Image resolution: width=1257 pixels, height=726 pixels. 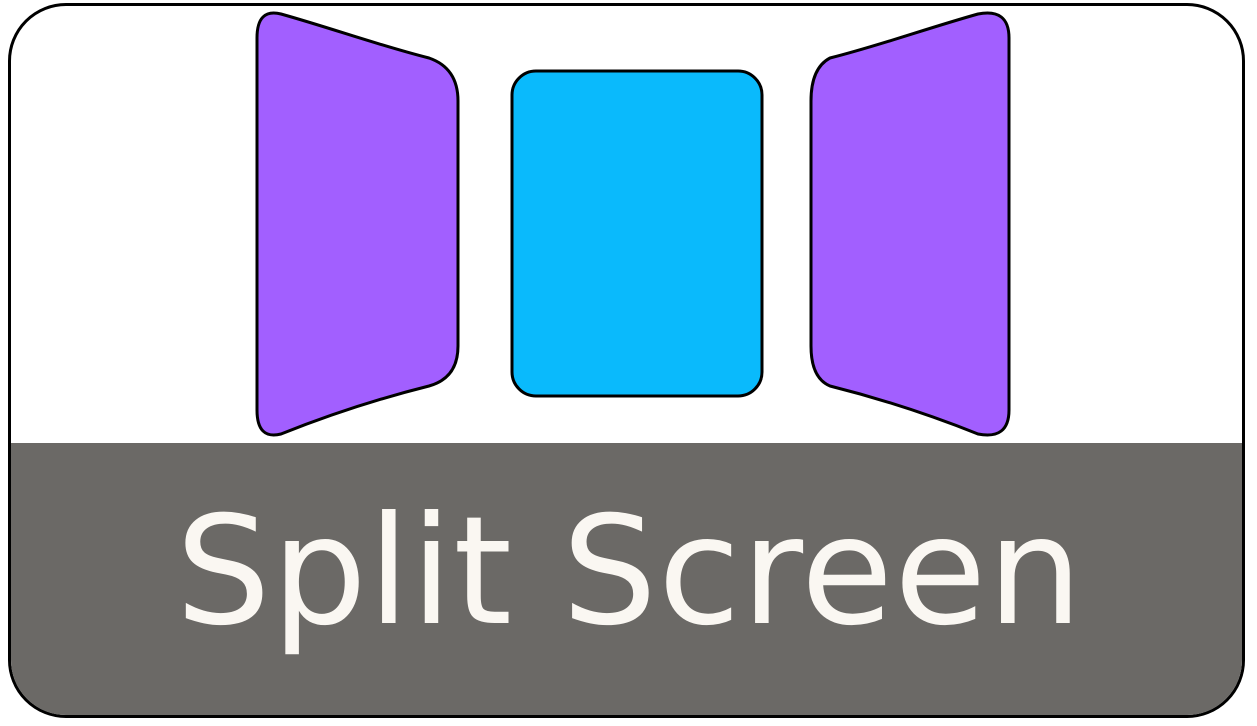 I want to click on left-panel, so click(x=357, y=224).